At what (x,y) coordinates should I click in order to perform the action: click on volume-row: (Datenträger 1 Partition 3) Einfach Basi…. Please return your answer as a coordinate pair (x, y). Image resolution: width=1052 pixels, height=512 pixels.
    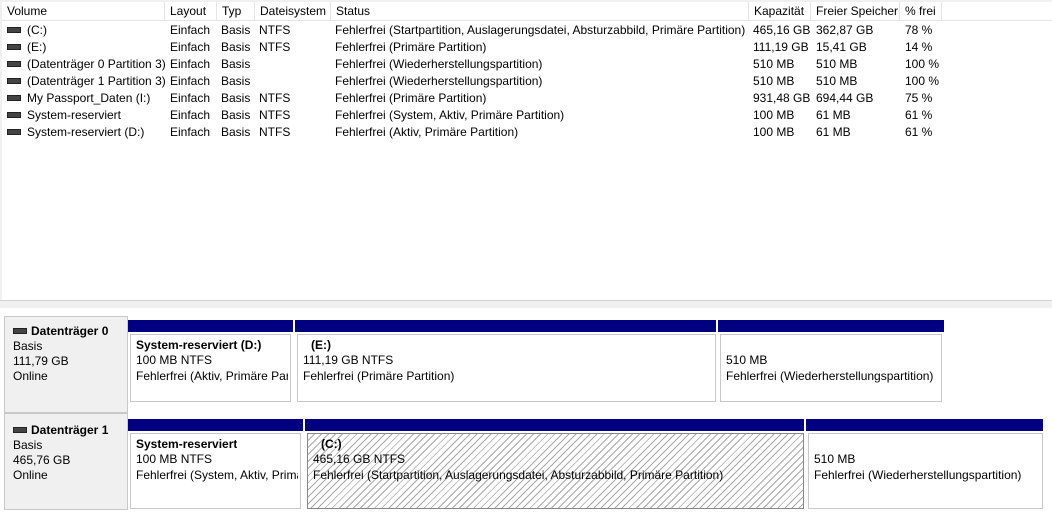
    Looking at the image, I should click on (472, 81).